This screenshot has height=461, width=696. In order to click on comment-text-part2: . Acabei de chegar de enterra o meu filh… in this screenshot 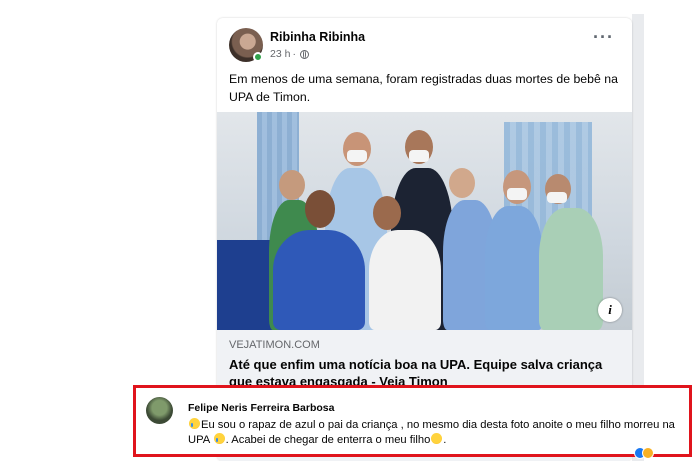, I will do `click(328, 440)`.